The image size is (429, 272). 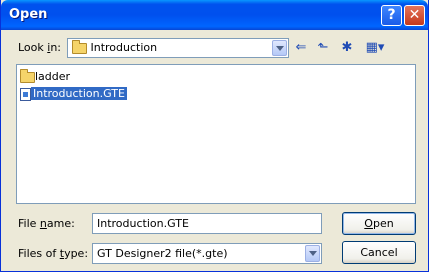 What do you see at coordinates (178, 48) in the screenshot?
I see `look-in-dropdown: Introduction` at bounding box center [178, 48].